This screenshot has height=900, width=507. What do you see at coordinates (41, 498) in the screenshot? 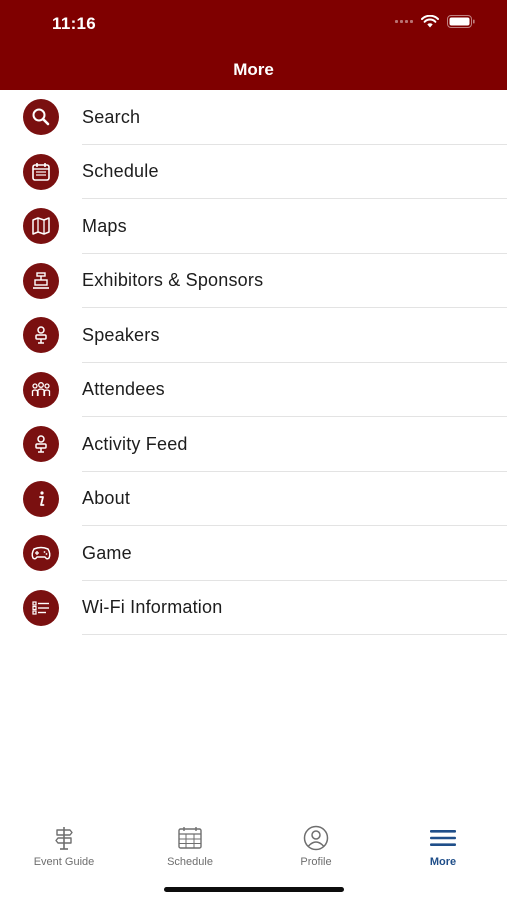
I see `info-icon` at bounding box center [41, 498].